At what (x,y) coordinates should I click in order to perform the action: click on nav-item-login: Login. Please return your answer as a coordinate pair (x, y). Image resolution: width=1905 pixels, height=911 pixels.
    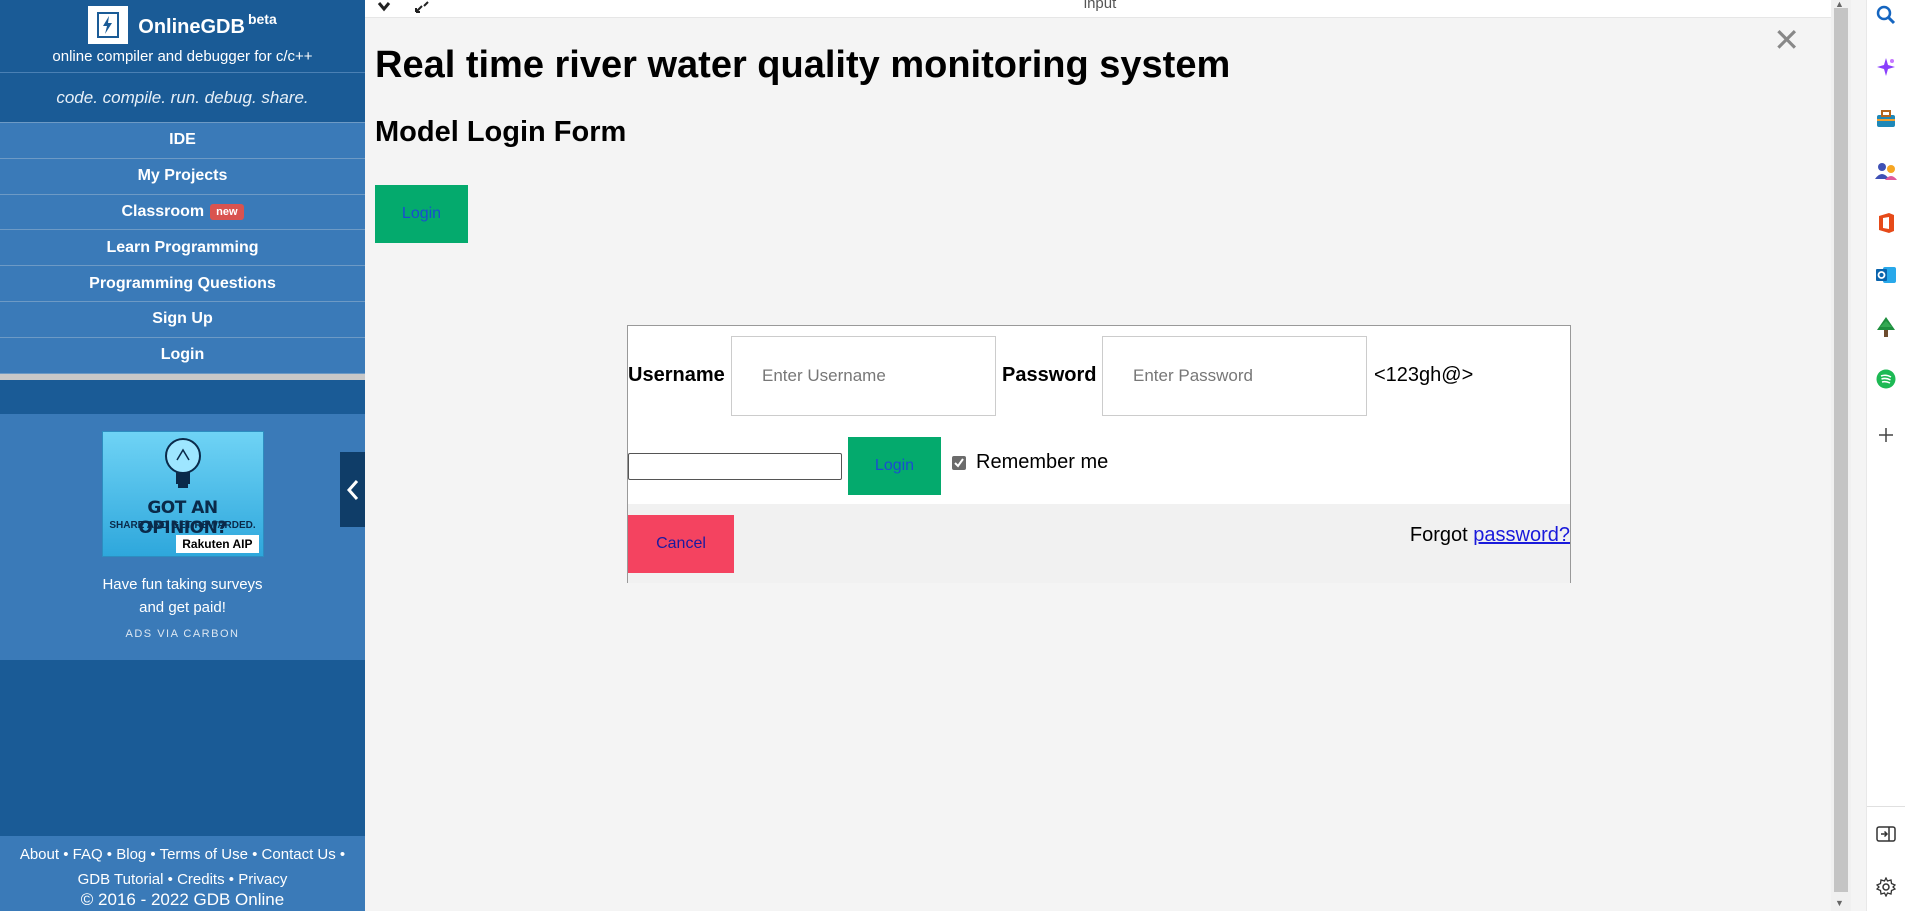
    Looking at the image, I should click on (182, 355).